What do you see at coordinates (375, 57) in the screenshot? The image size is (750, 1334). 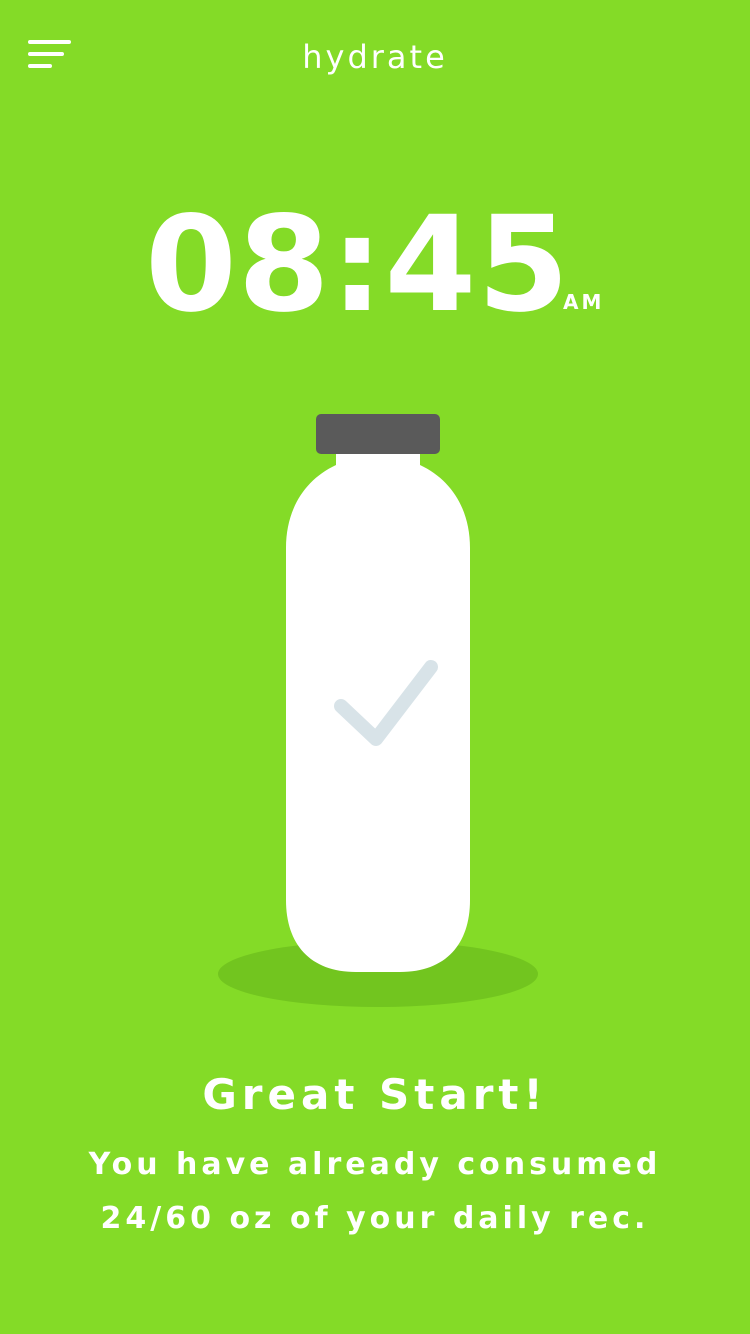 I see `app-title: hydrate` at bounding box center [375, 57].